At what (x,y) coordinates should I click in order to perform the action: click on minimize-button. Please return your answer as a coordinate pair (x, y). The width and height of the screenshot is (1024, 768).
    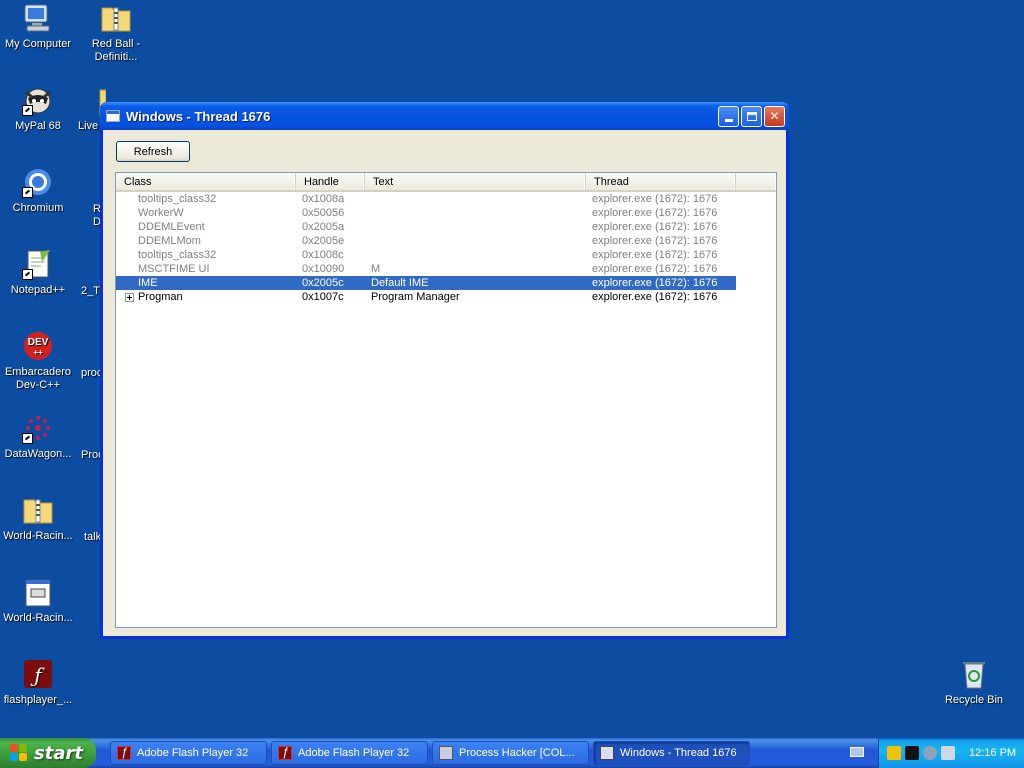
    Looking at the image, I should click on (728, 116).